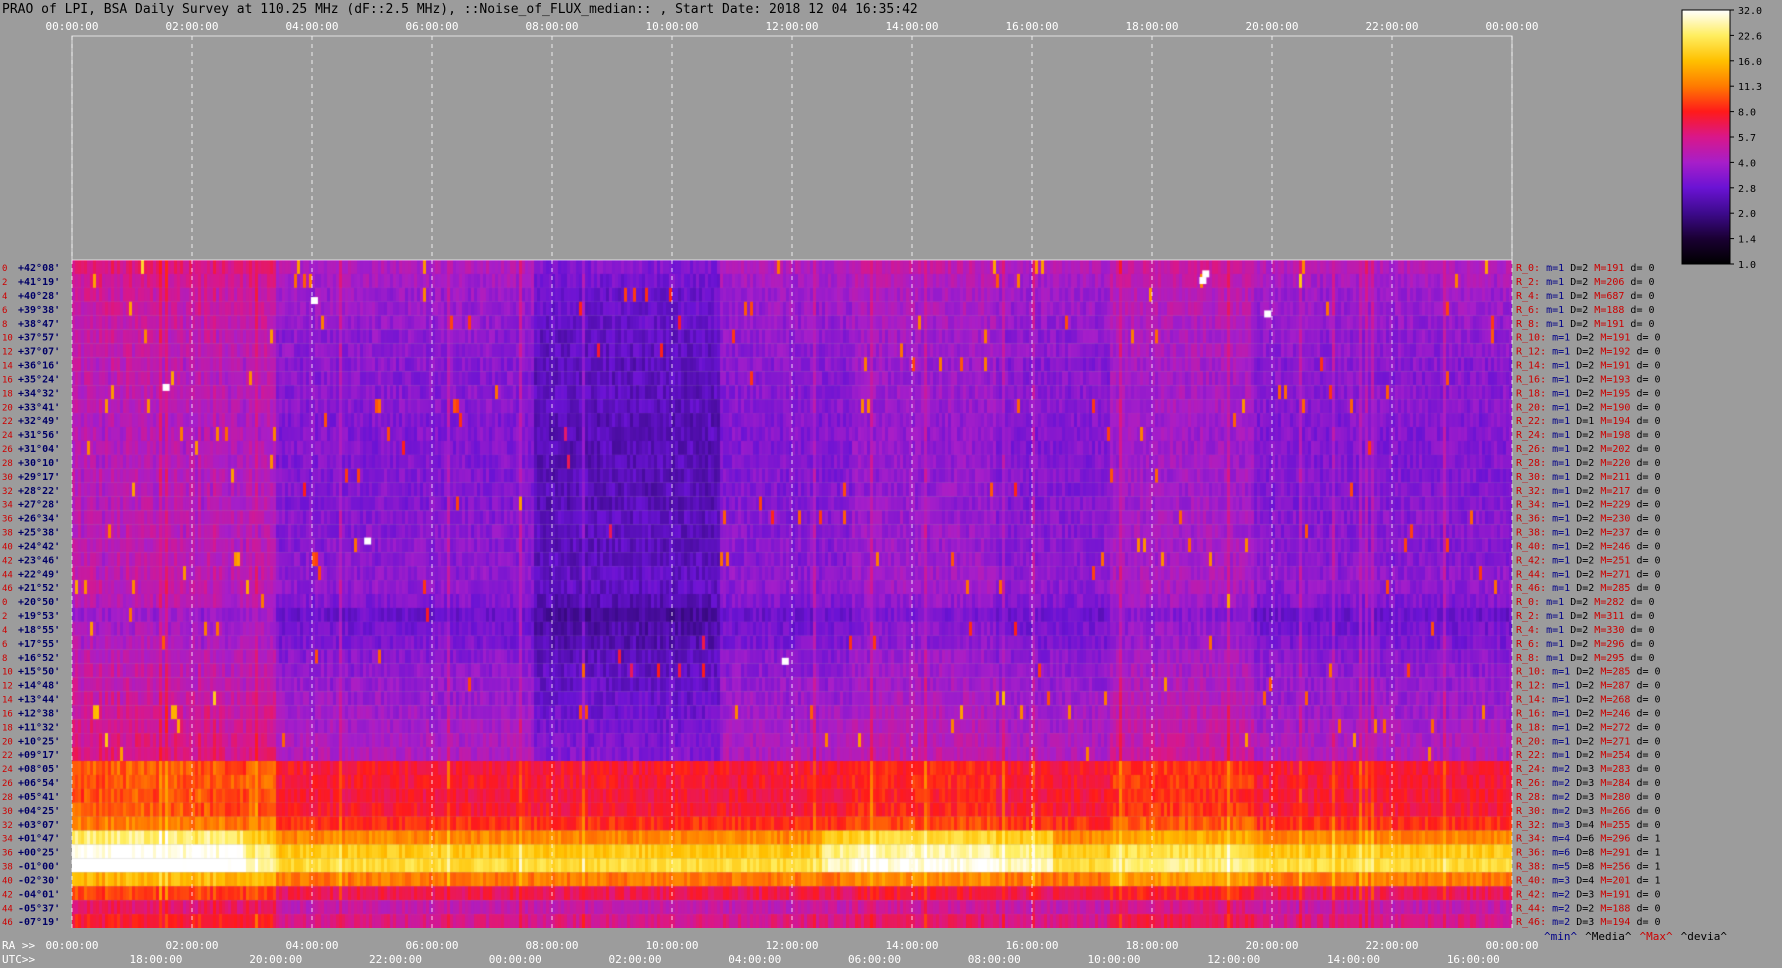 The width and height of the screenshot is (1782, 968). What do you see at coordinates (1588, 574) in the screenshot?
I see `stat-row: R_44: m=1 D=2 M=271 d= 0` at bounding box center [1588, 574].